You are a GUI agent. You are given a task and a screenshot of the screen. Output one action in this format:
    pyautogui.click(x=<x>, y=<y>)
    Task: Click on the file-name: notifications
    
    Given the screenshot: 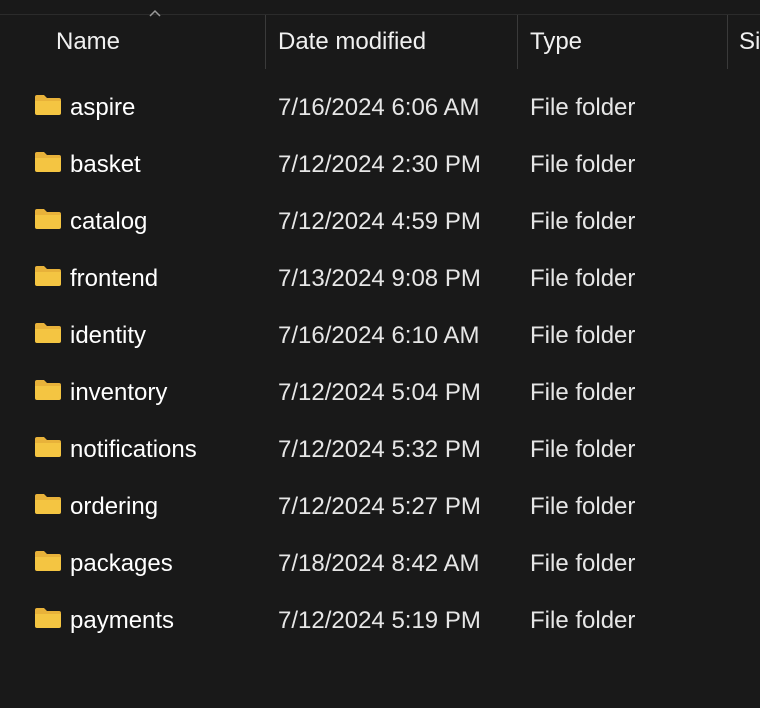 What is the action you would take?
    pyautogui.click(x=133, y=449)
    